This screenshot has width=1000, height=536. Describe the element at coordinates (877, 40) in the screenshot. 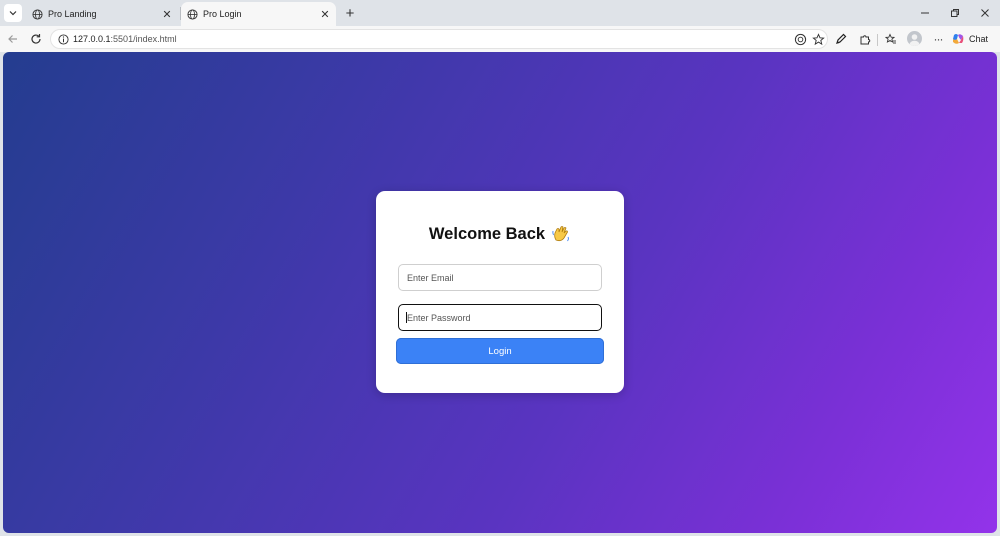

I see `toolbar-divider` at that location.